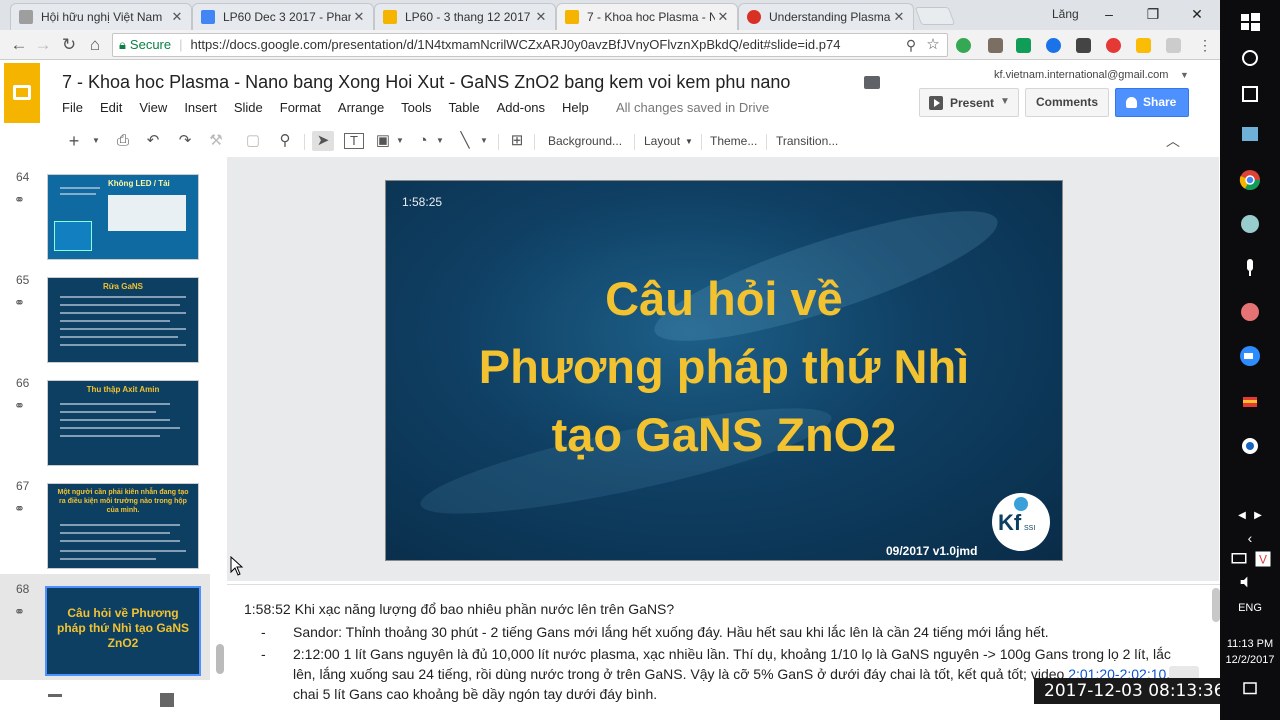 This screenshot has width=1280, height=720. What do you see at coordinates (1152, 102) in the screenshot?
I see `share-button: Share` at bounding box center [1152, 102].